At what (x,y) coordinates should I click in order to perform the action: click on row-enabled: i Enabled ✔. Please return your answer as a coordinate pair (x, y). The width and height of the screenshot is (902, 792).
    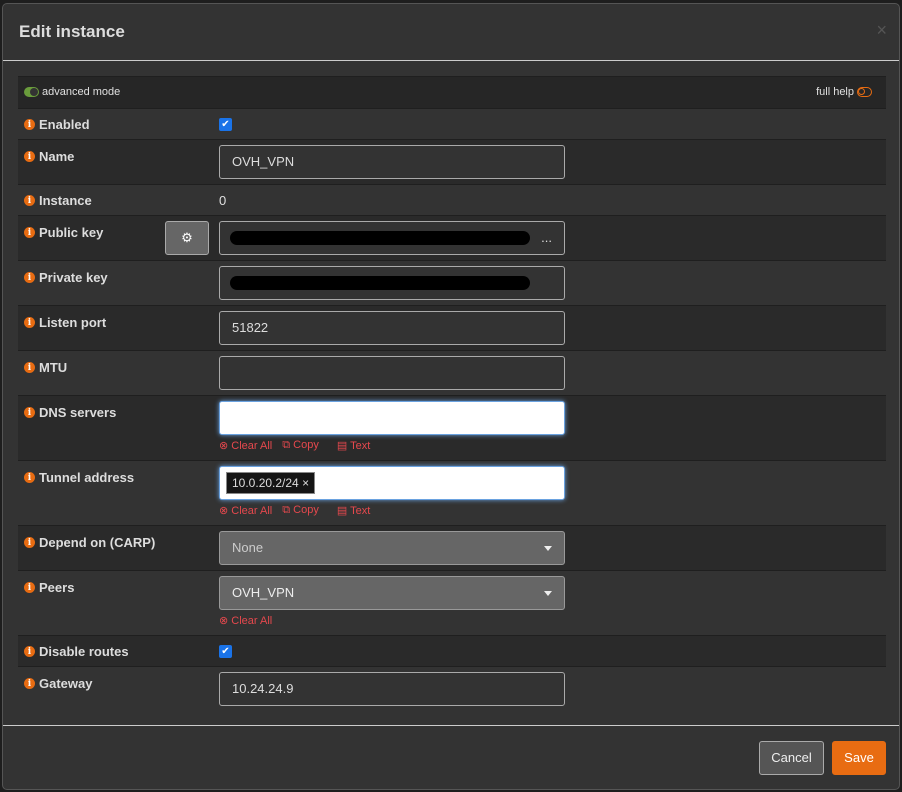
    Looking at the image, I should click on (452, 123).